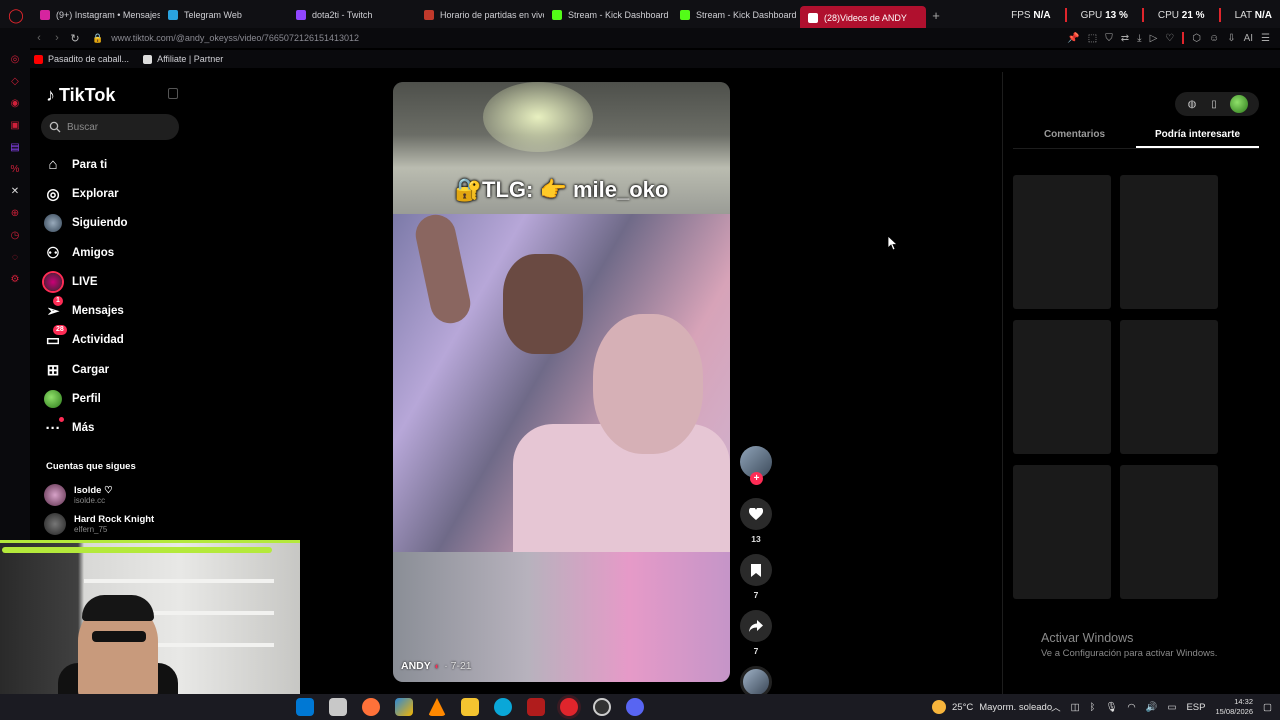  I want to click on opera-menu-icon: ◯, so click(16, 15).